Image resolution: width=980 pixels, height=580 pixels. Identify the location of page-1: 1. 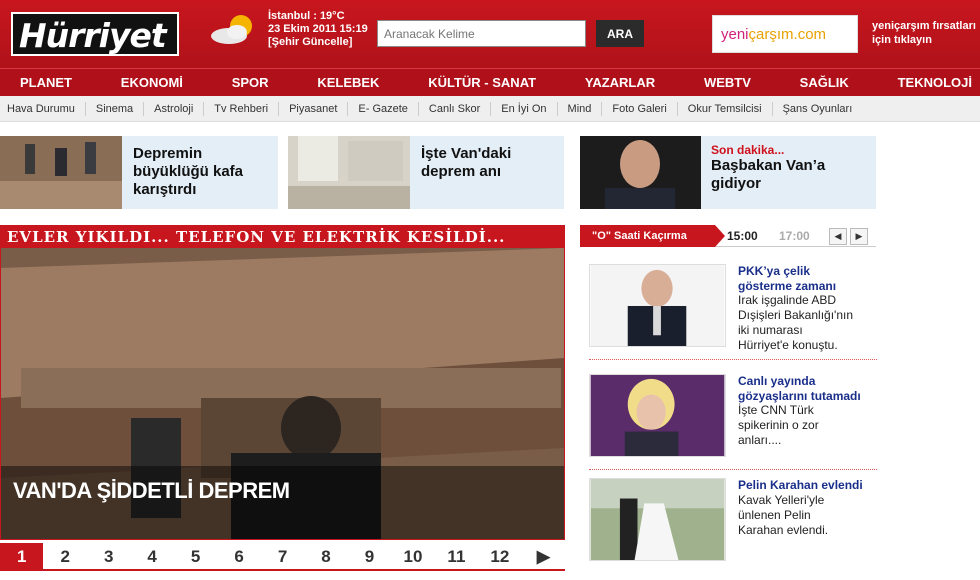
(22, 556).